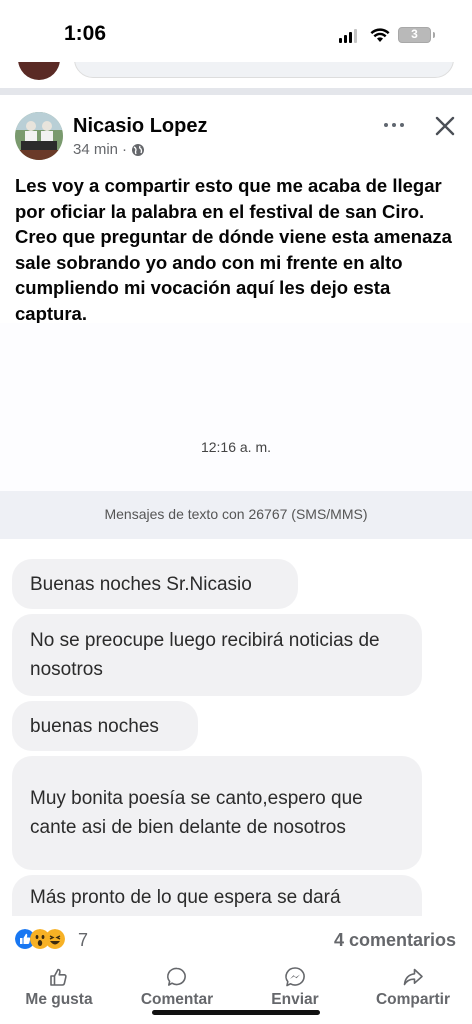  I want to click on thumbs-up-icon, so click(58, 977).